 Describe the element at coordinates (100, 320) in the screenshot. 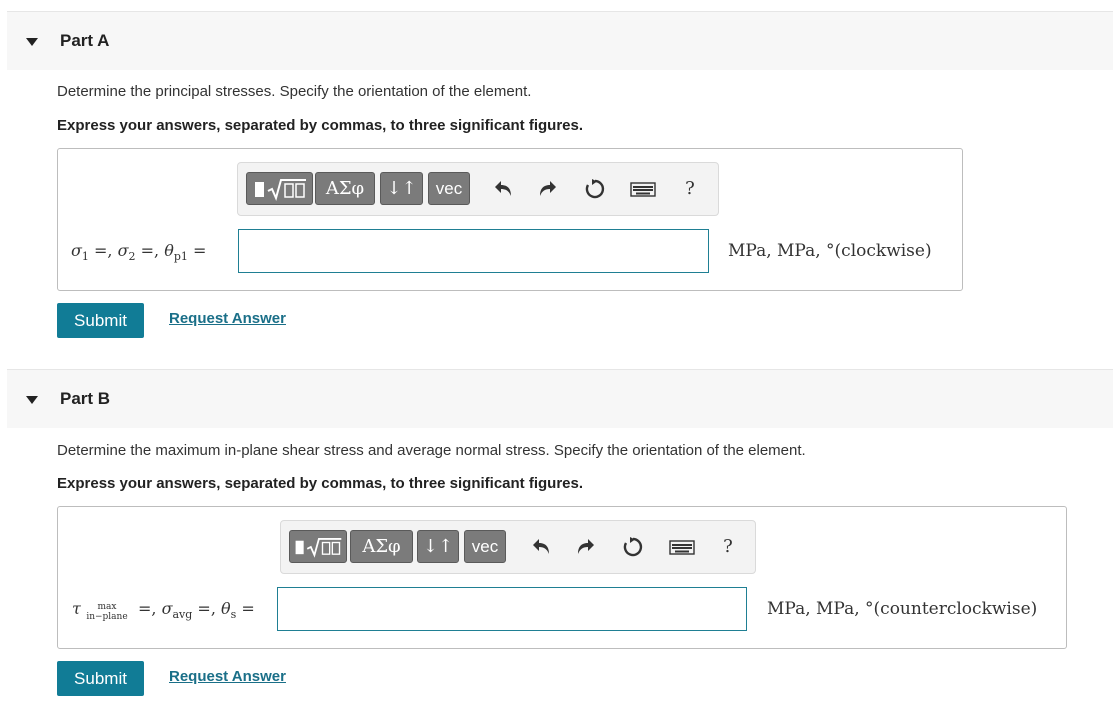

I see `part-a-submit-button: Submit` at that location.